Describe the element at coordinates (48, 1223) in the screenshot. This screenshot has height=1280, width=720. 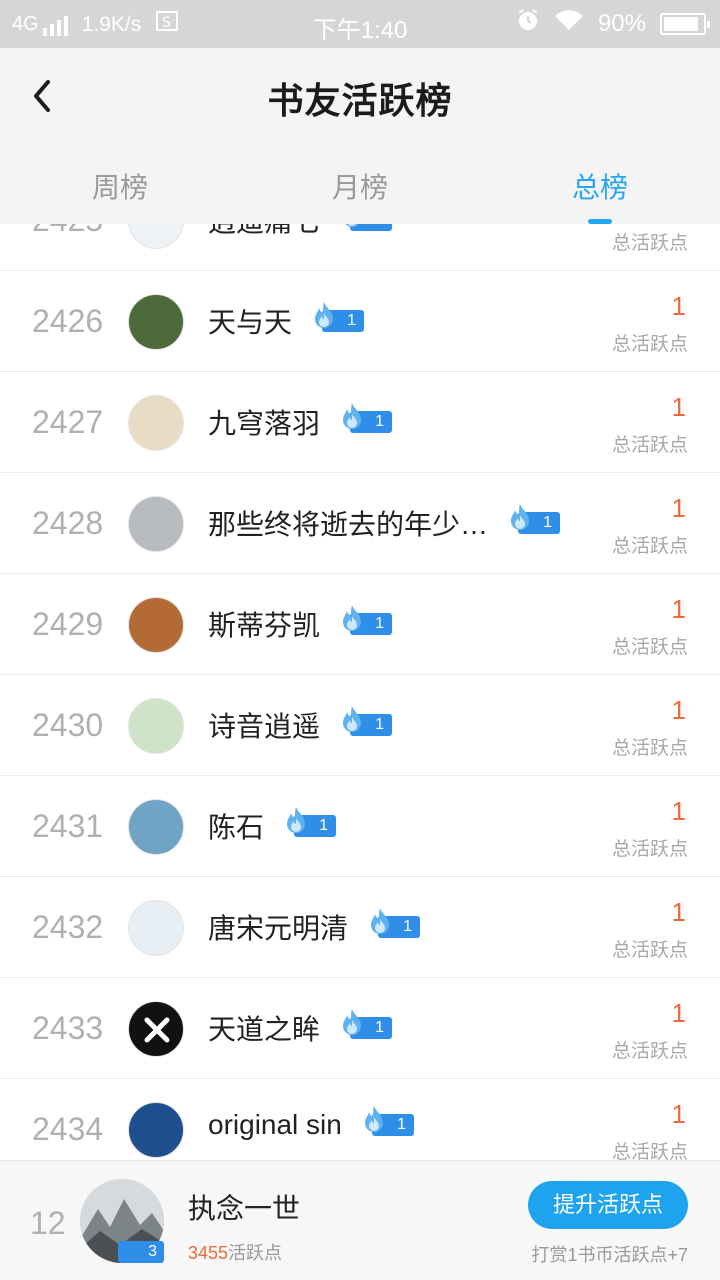
I see `my-rank: 12` at that location.